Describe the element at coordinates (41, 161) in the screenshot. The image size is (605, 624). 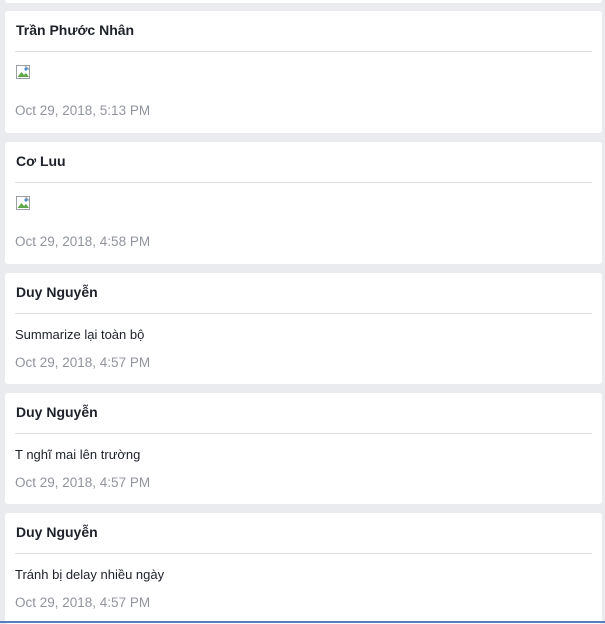
I see `author-name: Cơ Luu` at that location.